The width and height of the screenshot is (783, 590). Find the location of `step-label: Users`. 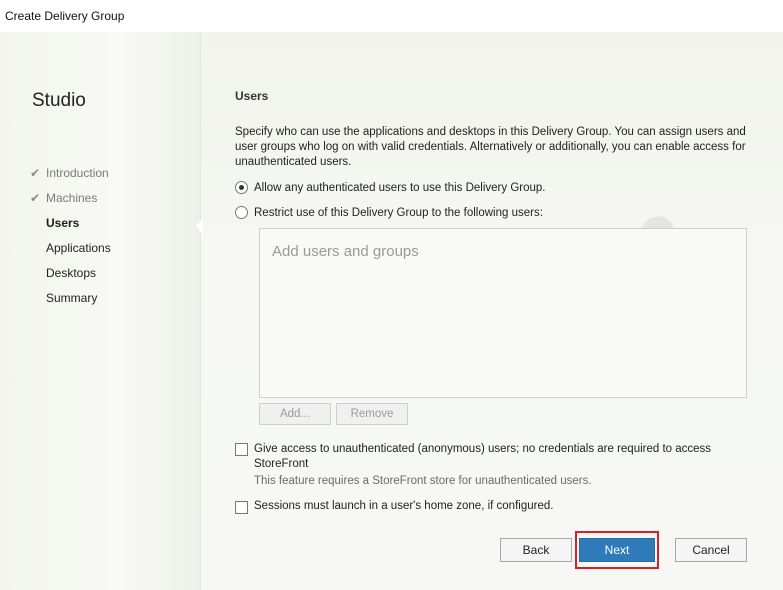

step-label: Users is located at coordinates (63, 223).